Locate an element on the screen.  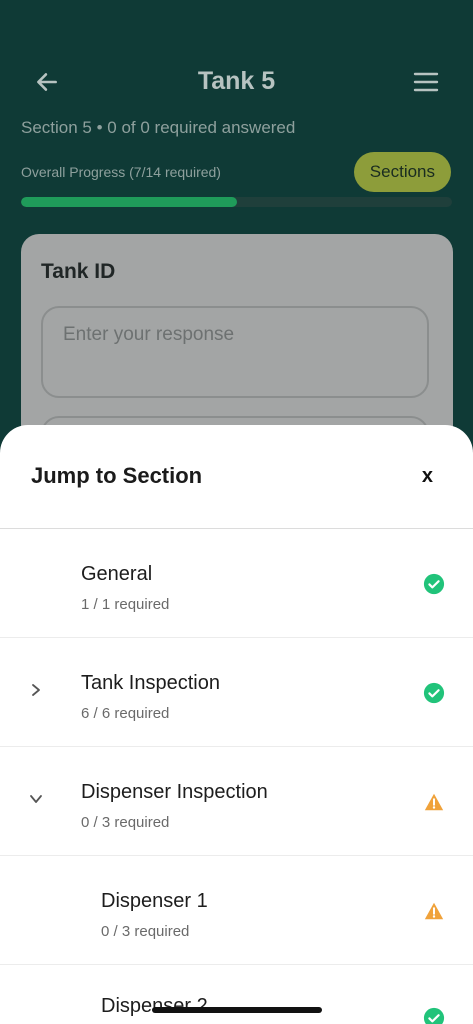
chevron-right-icon is located at coordinates (36, 690).